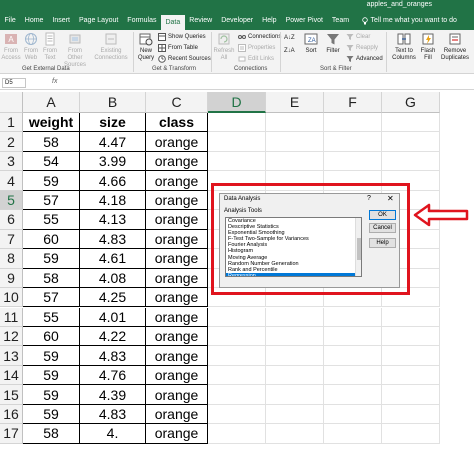 This screenshot has height=468, width=474. I want to click on properties-button: Properties, so click(256, 48).